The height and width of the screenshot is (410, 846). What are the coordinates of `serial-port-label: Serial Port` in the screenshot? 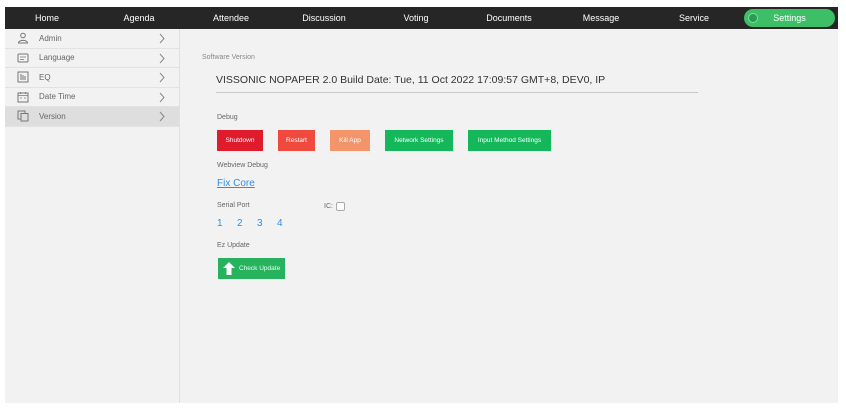 It's located at (233, 205).